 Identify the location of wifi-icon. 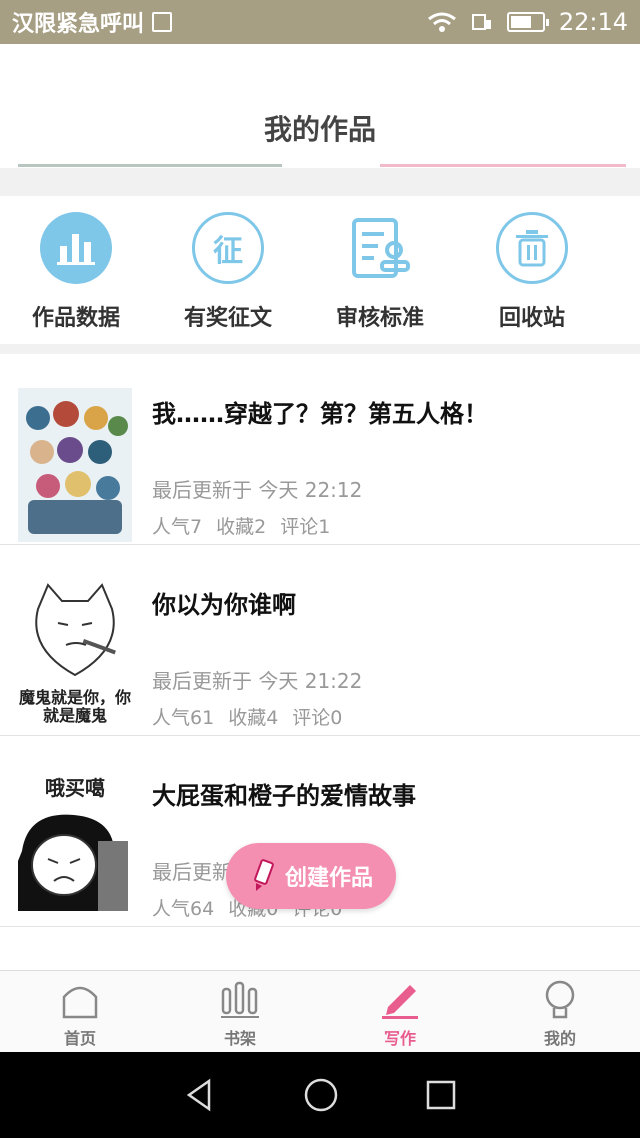
(441, 22).